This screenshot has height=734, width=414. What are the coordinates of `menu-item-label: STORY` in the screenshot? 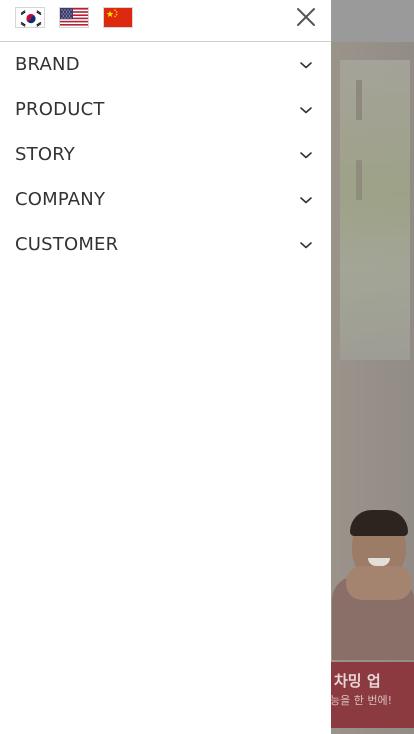 It's located at (45, 154).